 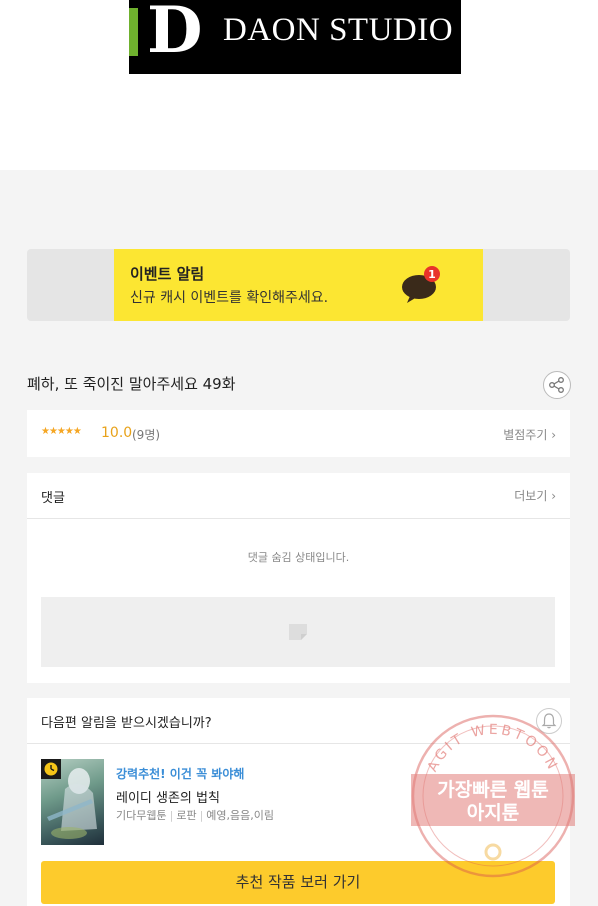 What do you see at coordinates (131, 384) in the screenshot?
I see `episode-title: 폐하, 또 죽이진 말아주세요 49화` at bounding box center [131, 384].